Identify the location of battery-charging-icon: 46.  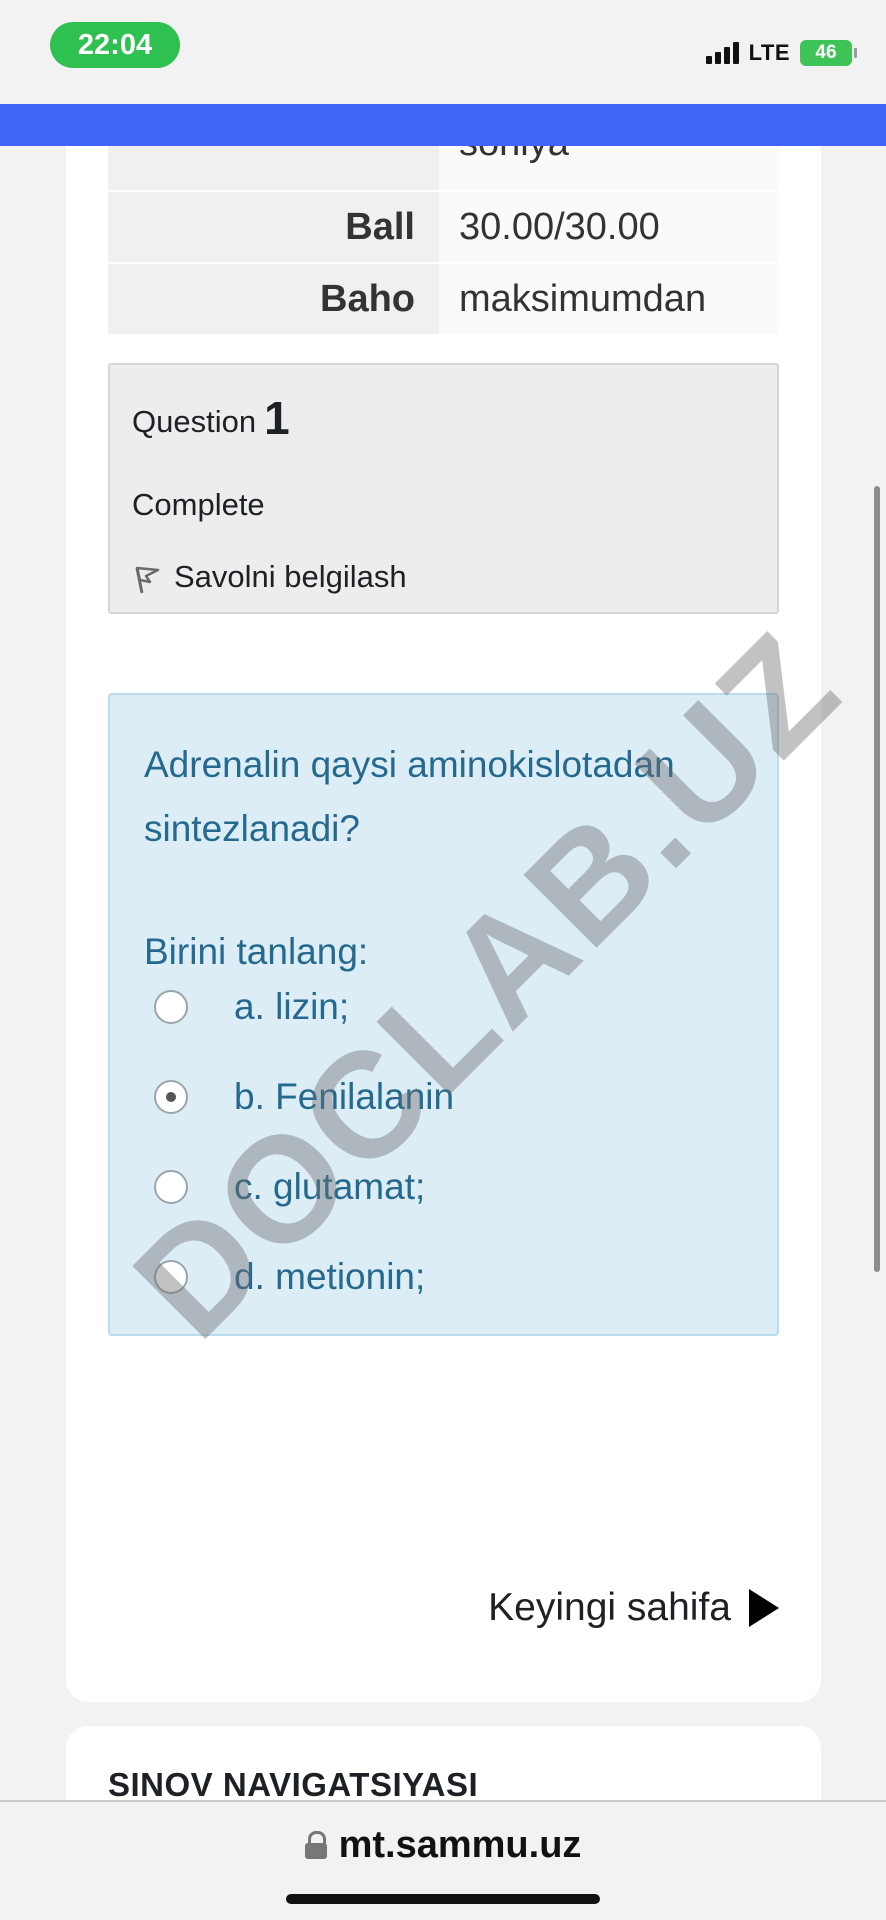
(828, 53).